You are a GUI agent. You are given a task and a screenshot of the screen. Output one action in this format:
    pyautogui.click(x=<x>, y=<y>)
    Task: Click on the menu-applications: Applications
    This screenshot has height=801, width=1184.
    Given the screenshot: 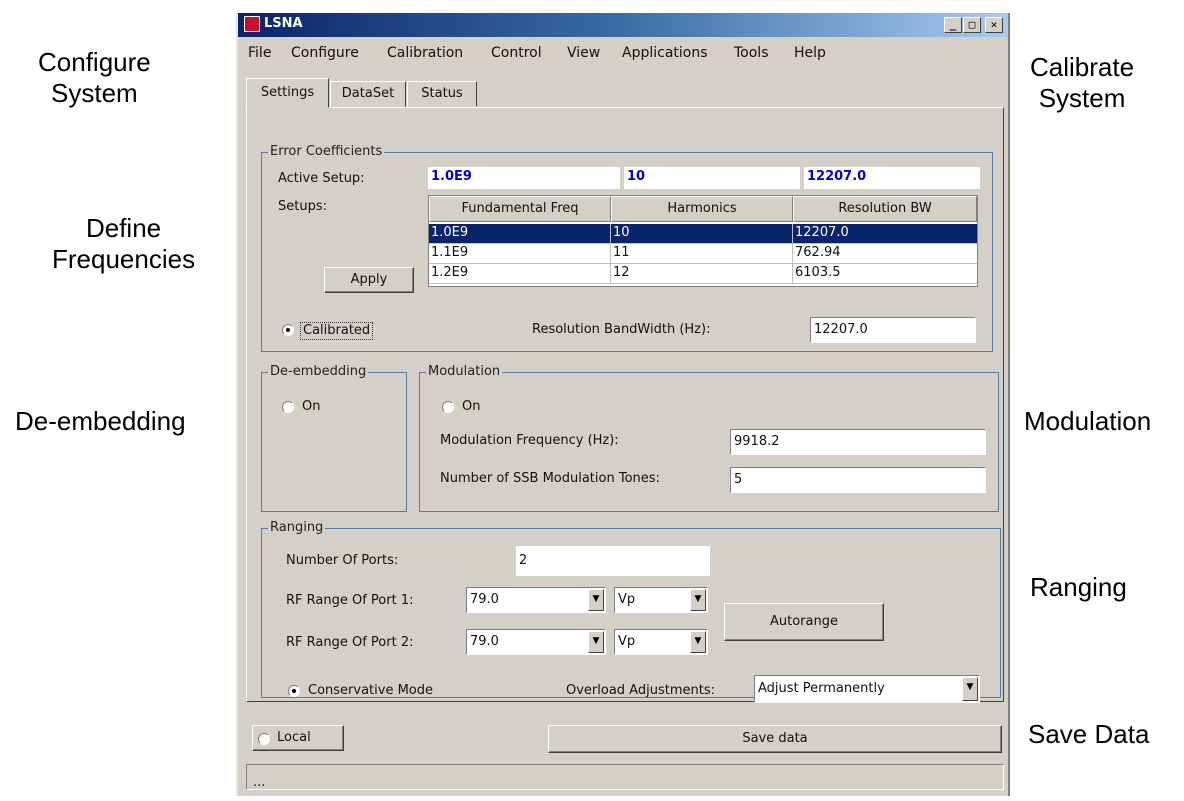 What is the action you would take?
    pyautogui.click(x=665, y=53)
    